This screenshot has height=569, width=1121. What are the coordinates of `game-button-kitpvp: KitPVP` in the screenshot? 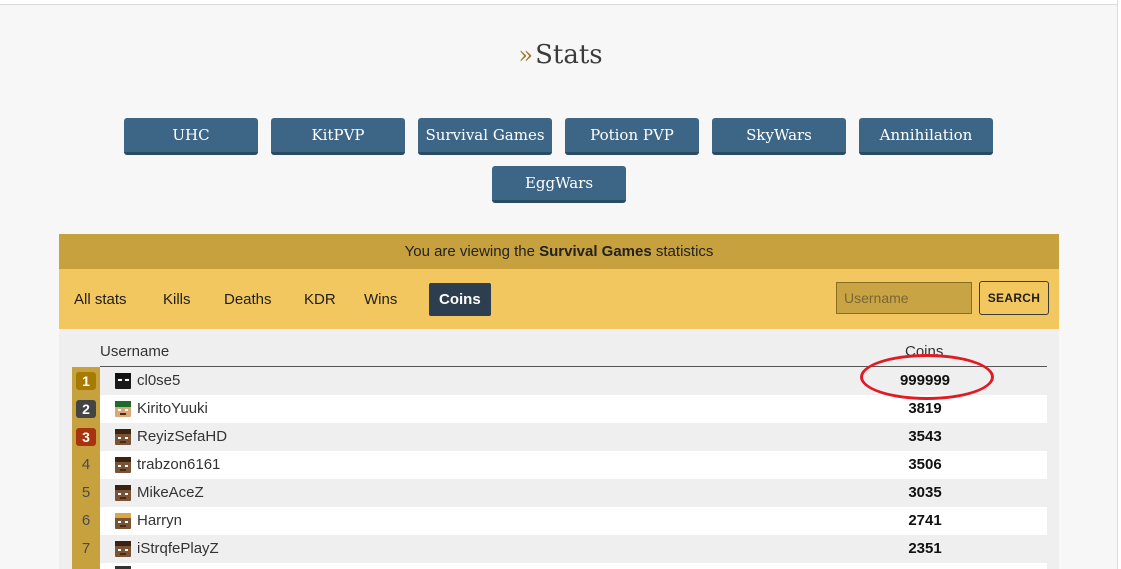 It's located at (338, 136).